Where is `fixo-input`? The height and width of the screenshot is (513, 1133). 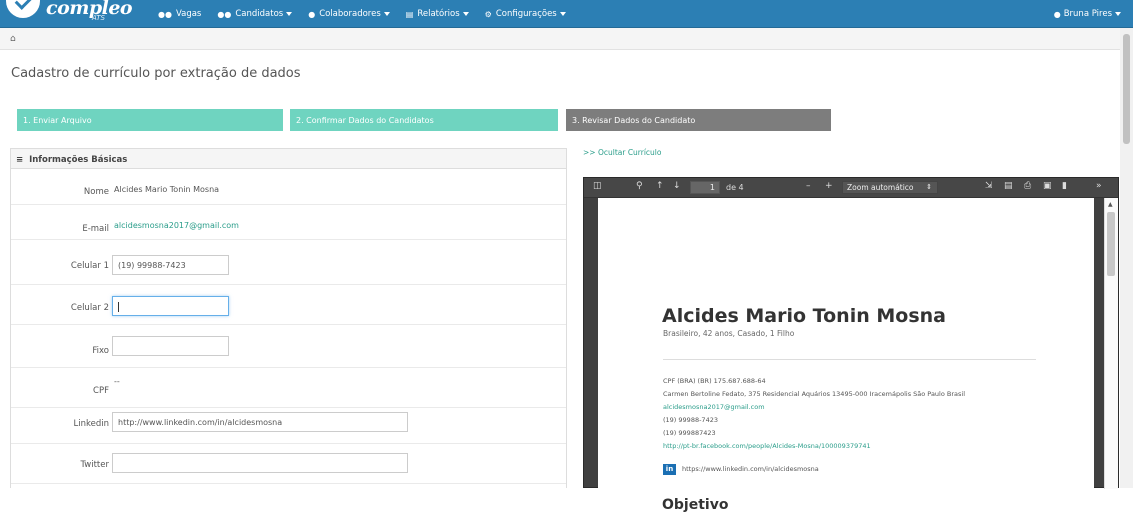 fixo-input is located at coordinates (170, 346).